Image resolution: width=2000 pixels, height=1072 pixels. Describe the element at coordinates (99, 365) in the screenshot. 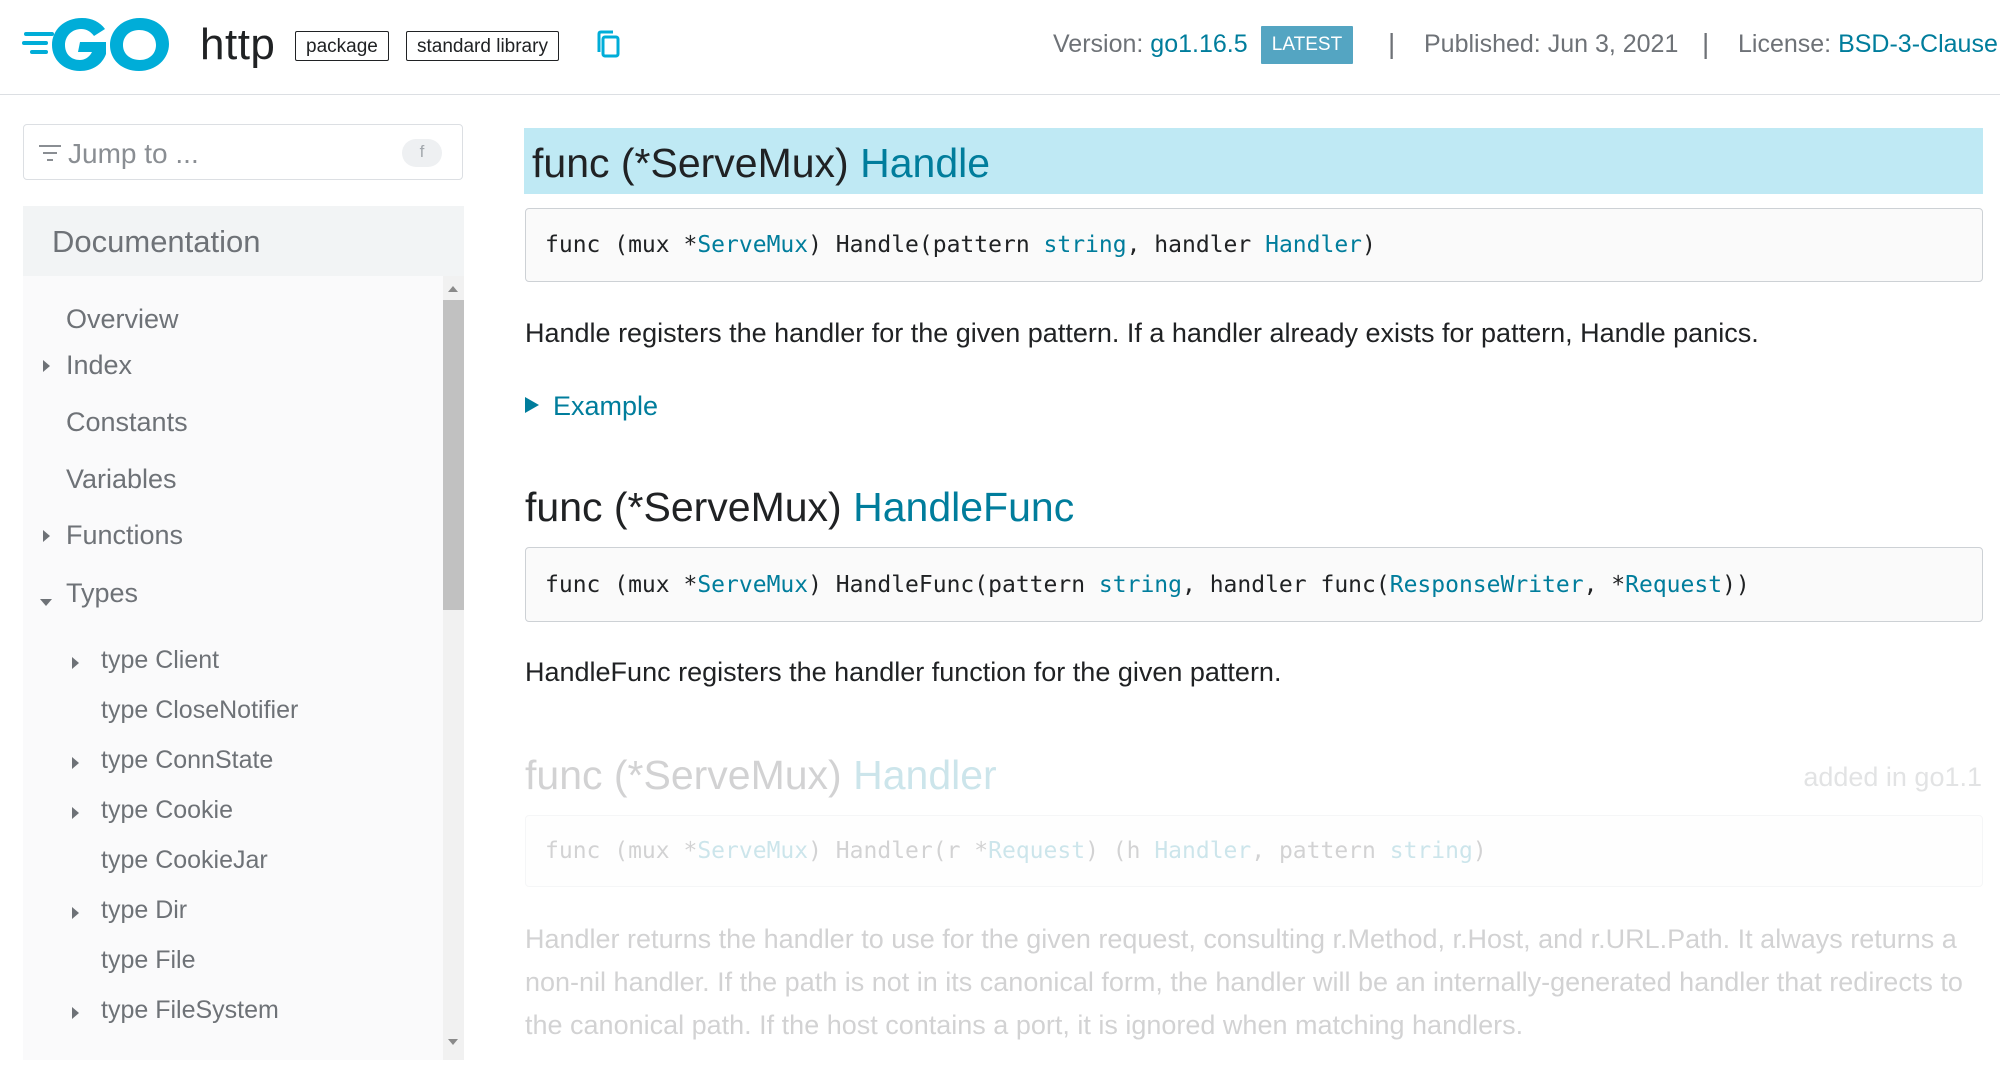

I see `sidebar-item-index: Index` at that location.